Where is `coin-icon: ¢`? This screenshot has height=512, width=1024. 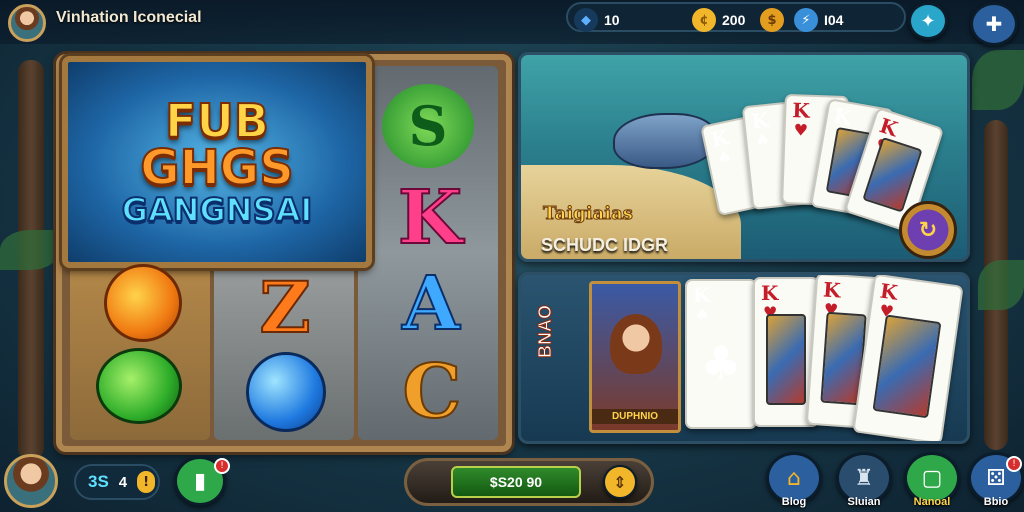
coin-icon: ¢ is located at coordinates (704, 20).